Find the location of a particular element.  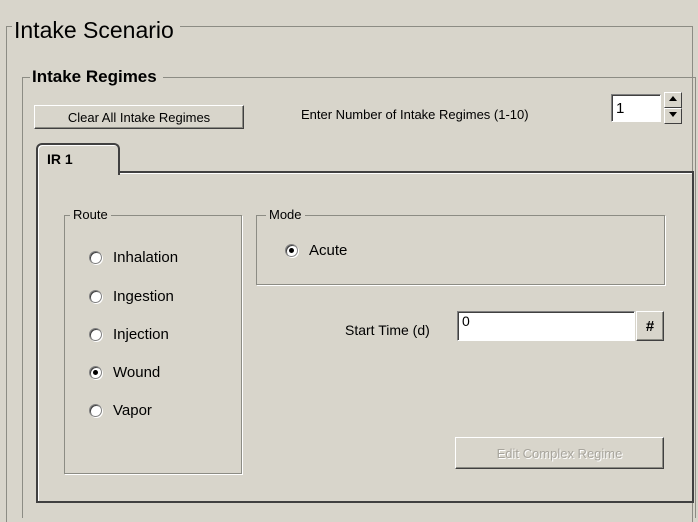

tab-label: IR 1 is located at coordinates (60, 159).